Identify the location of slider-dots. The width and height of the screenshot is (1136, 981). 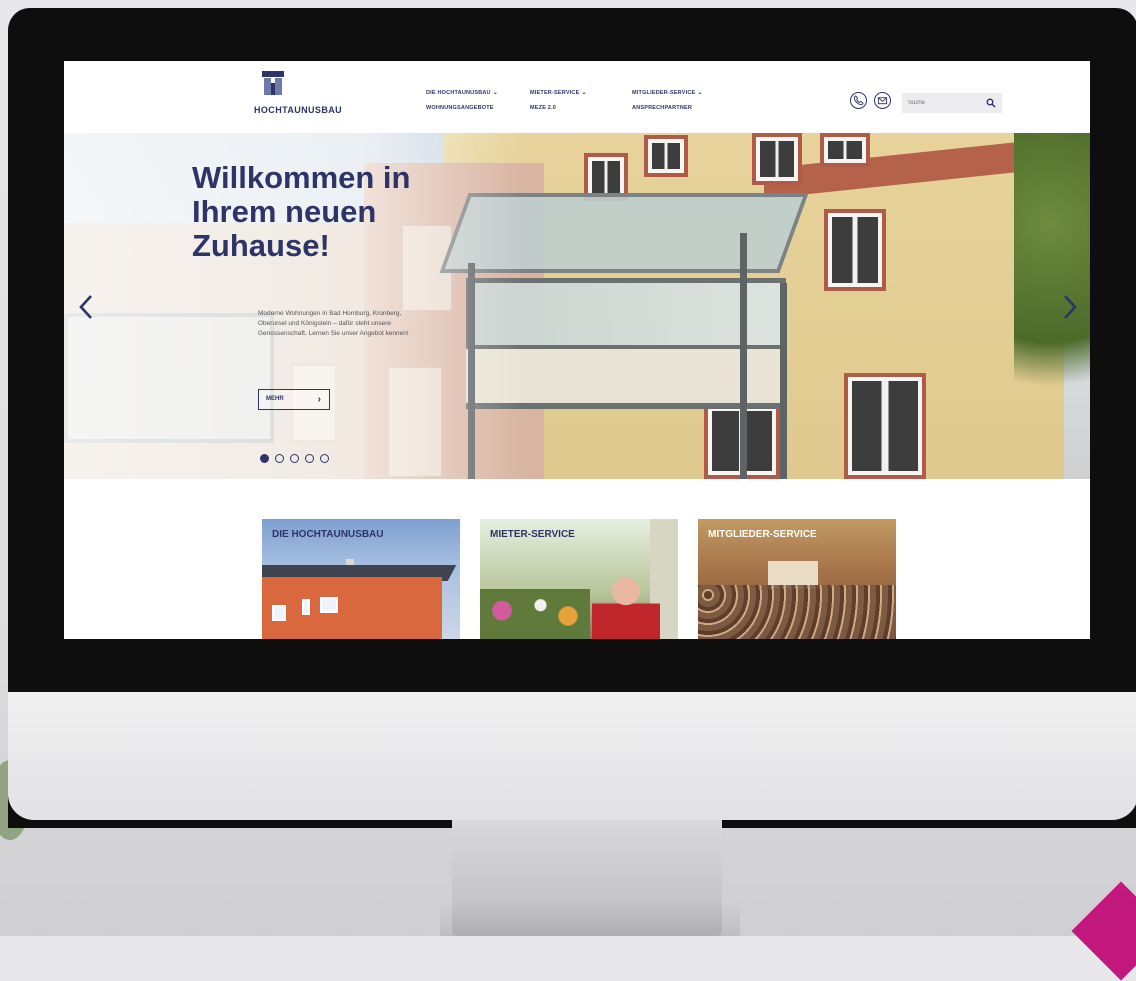
(297, 456).